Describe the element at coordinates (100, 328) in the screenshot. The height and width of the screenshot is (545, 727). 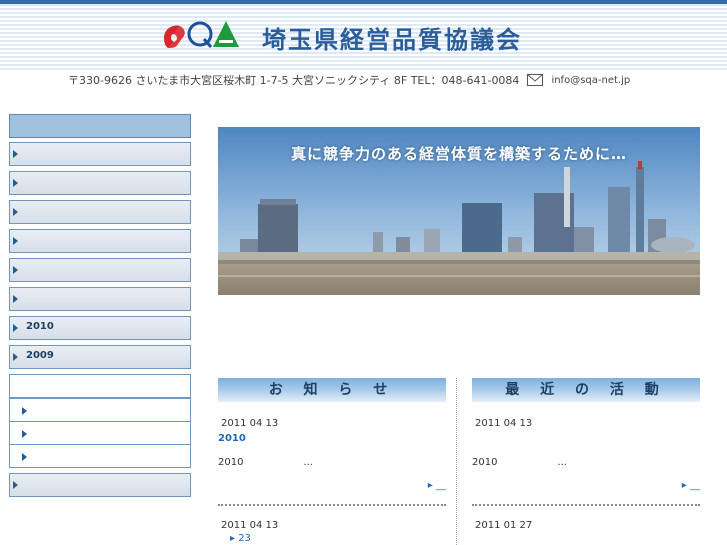
I see `sidebar-item-2010: 2010` at that location.